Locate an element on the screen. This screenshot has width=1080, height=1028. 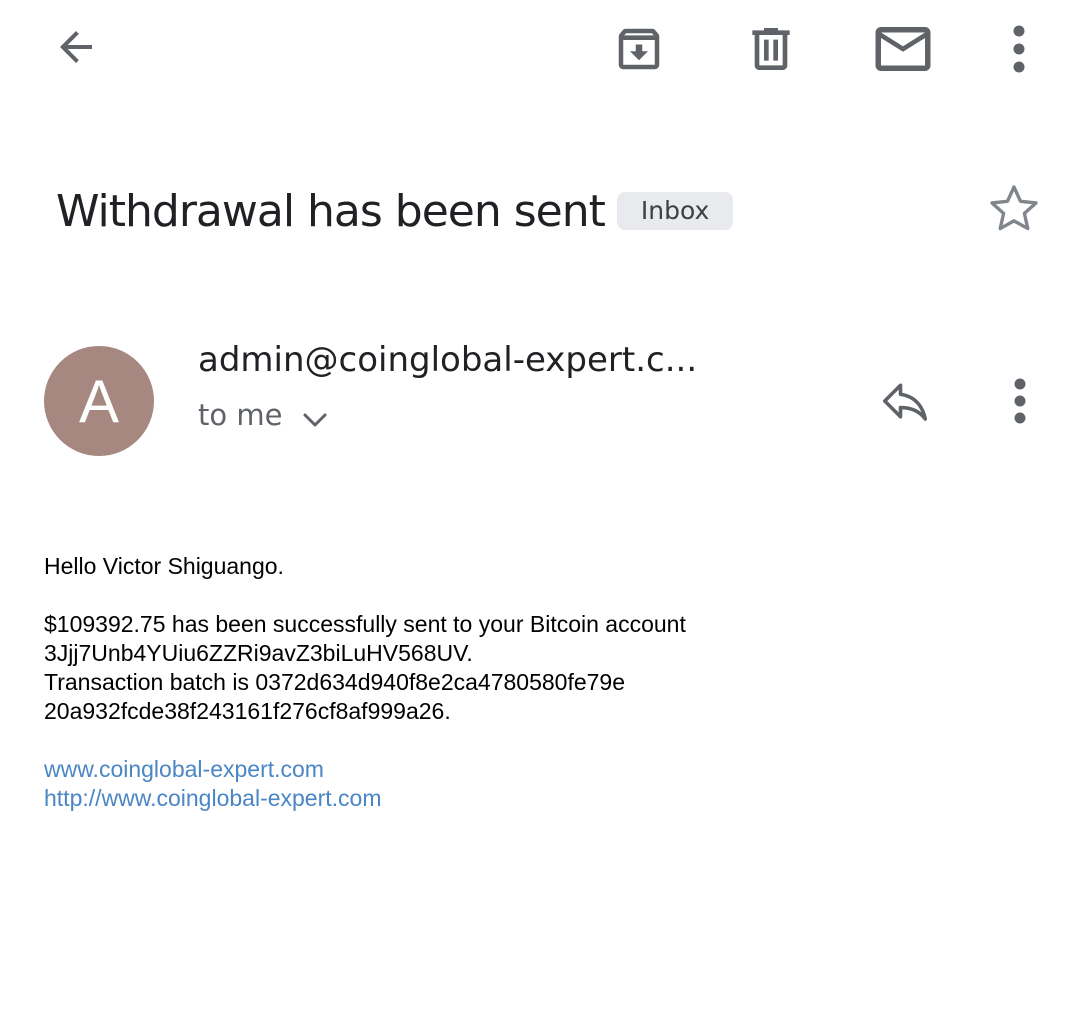
transaction-hash-line: 20a932fcde38f243161f276cf8af999a26. is located at coordinates (247, 711).